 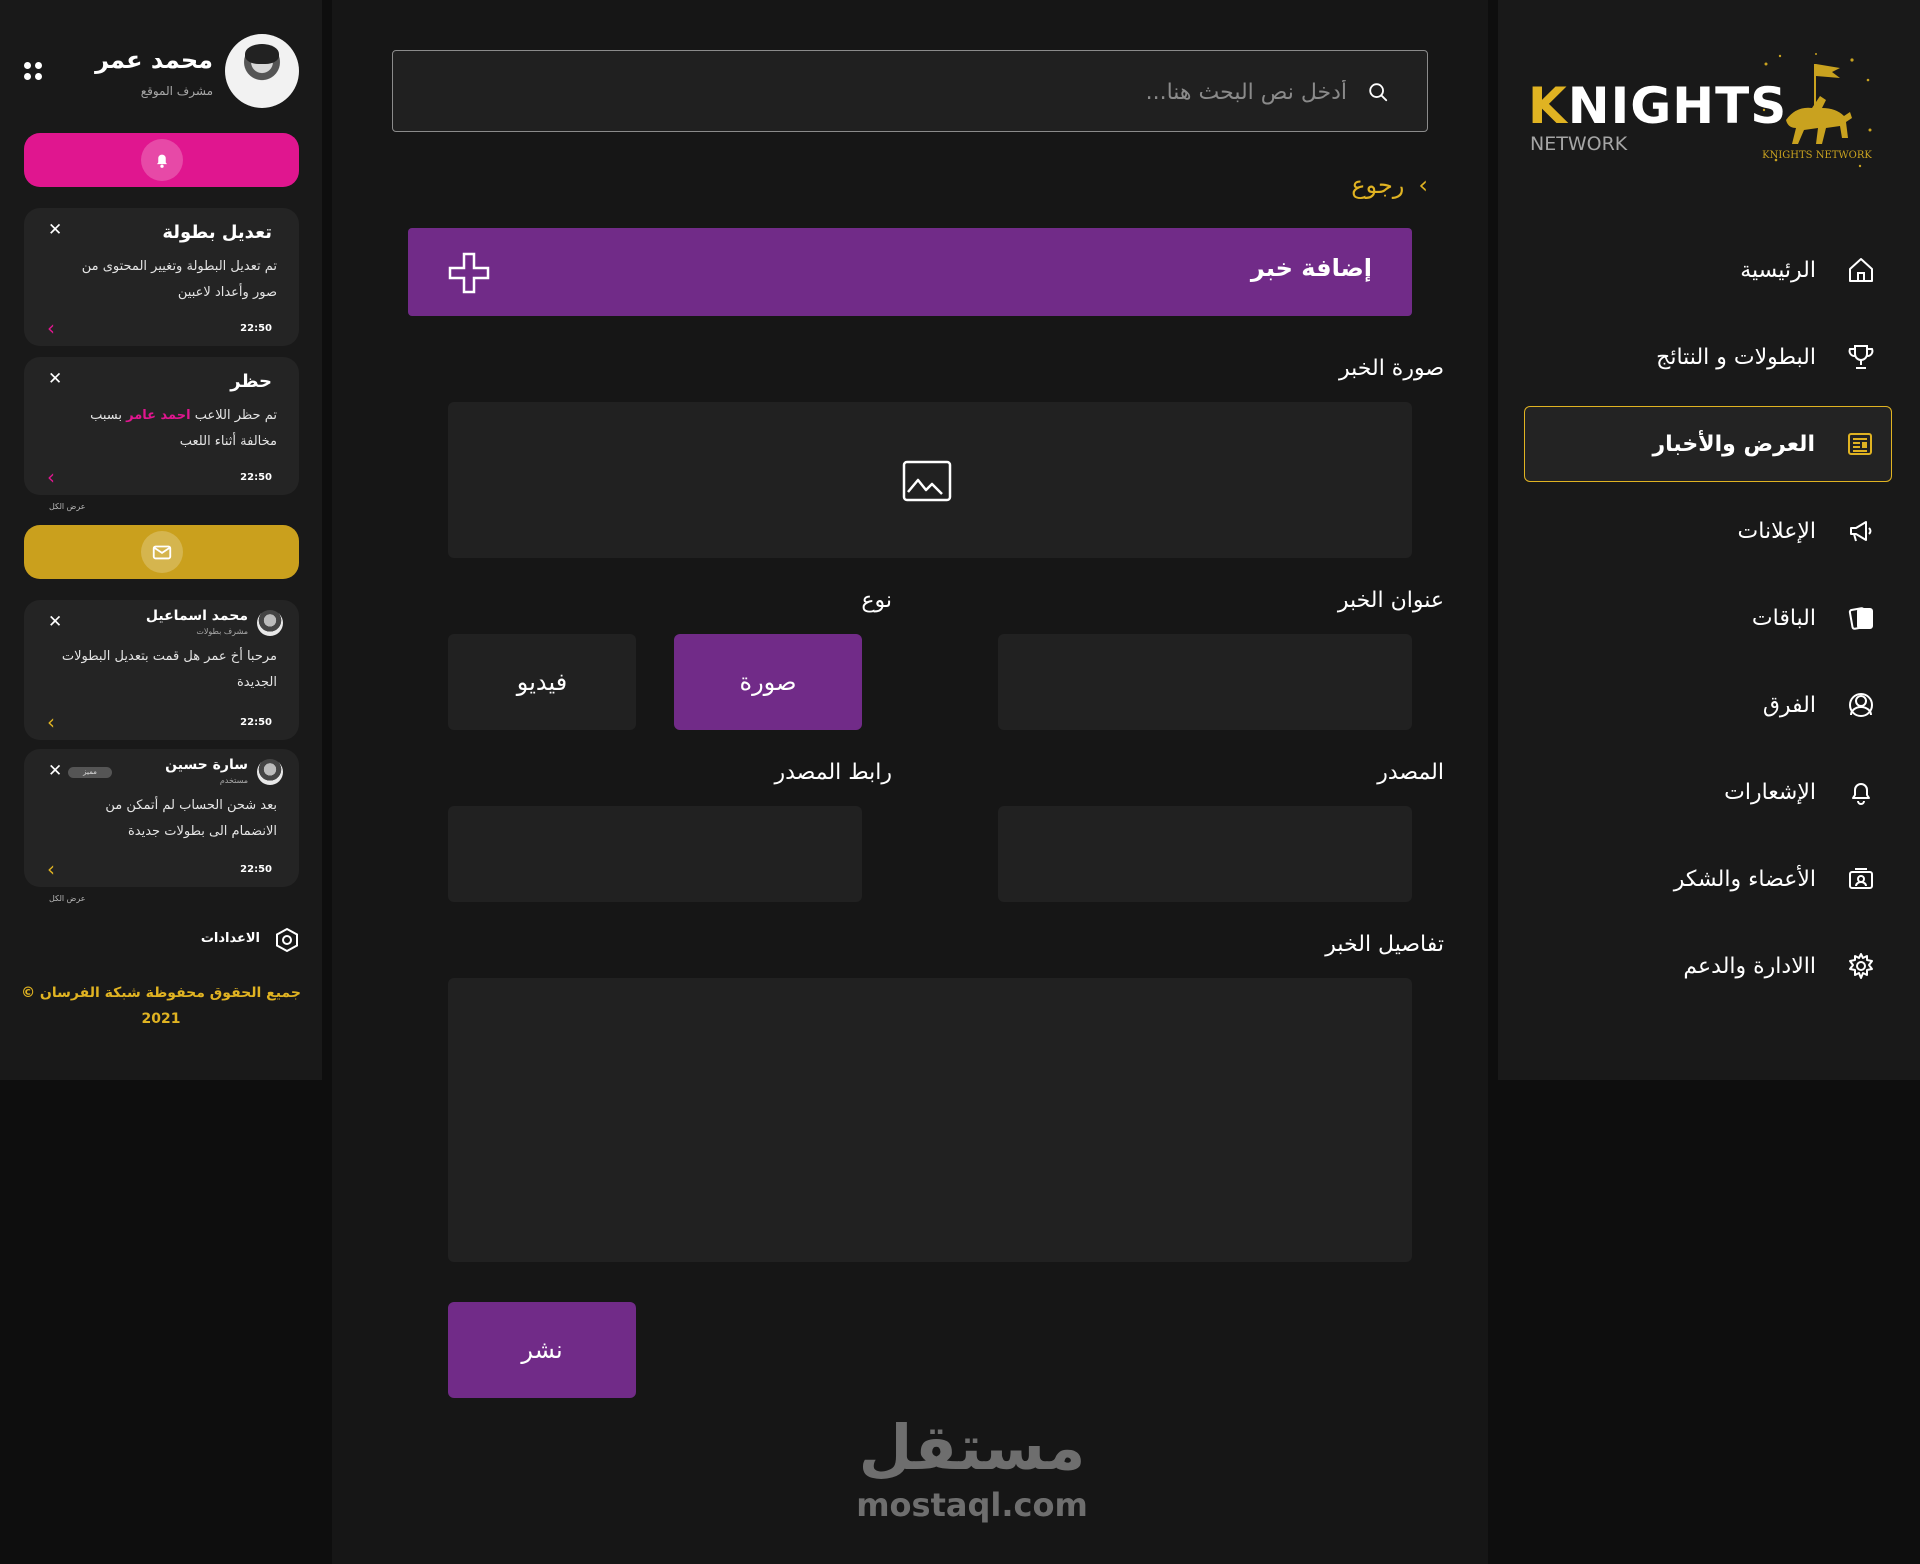 I want to click on show-all-messages-link: عرض الكل, so click(x=67, y=898).